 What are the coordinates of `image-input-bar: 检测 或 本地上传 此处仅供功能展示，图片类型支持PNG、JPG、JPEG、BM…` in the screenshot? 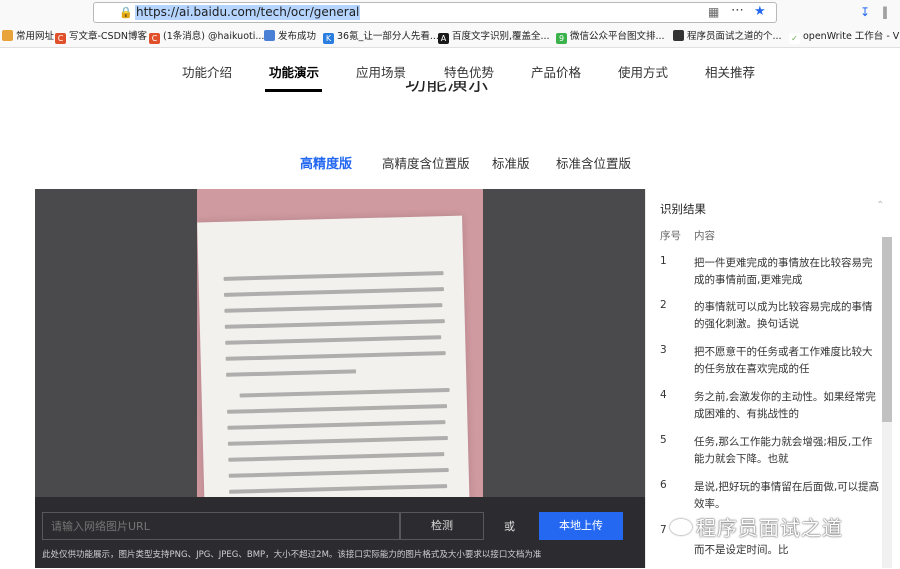 It's located at (340, 532).